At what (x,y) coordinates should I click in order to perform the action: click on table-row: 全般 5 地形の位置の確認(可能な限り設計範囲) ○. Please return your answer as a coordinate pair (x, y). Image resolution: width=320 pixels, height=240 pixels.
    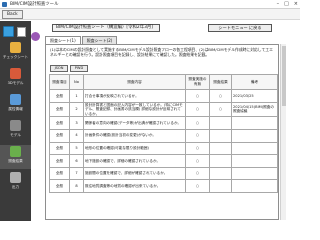
    Looking at the image, I should click on (163, 148).